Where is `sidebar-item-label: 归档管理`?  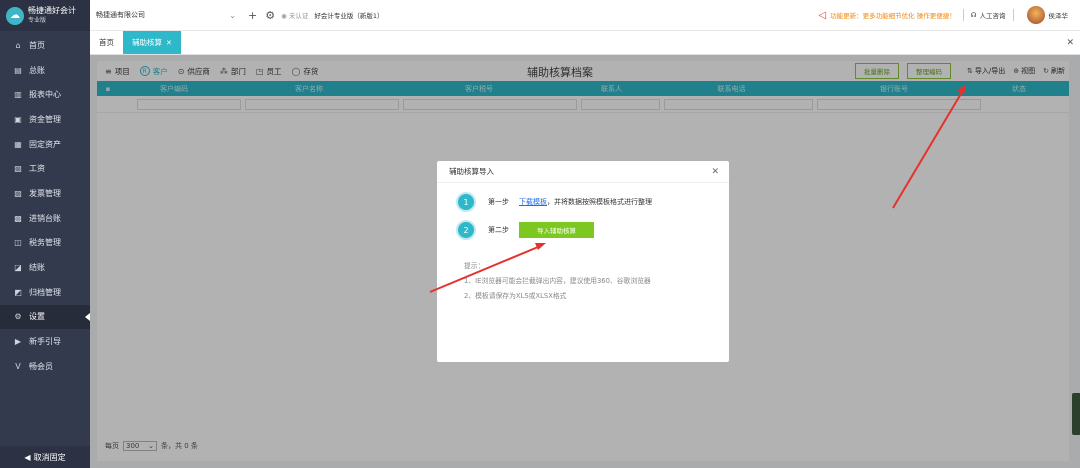 sidebar-item-label: 归档管理 is located at coordinates (45, 292).